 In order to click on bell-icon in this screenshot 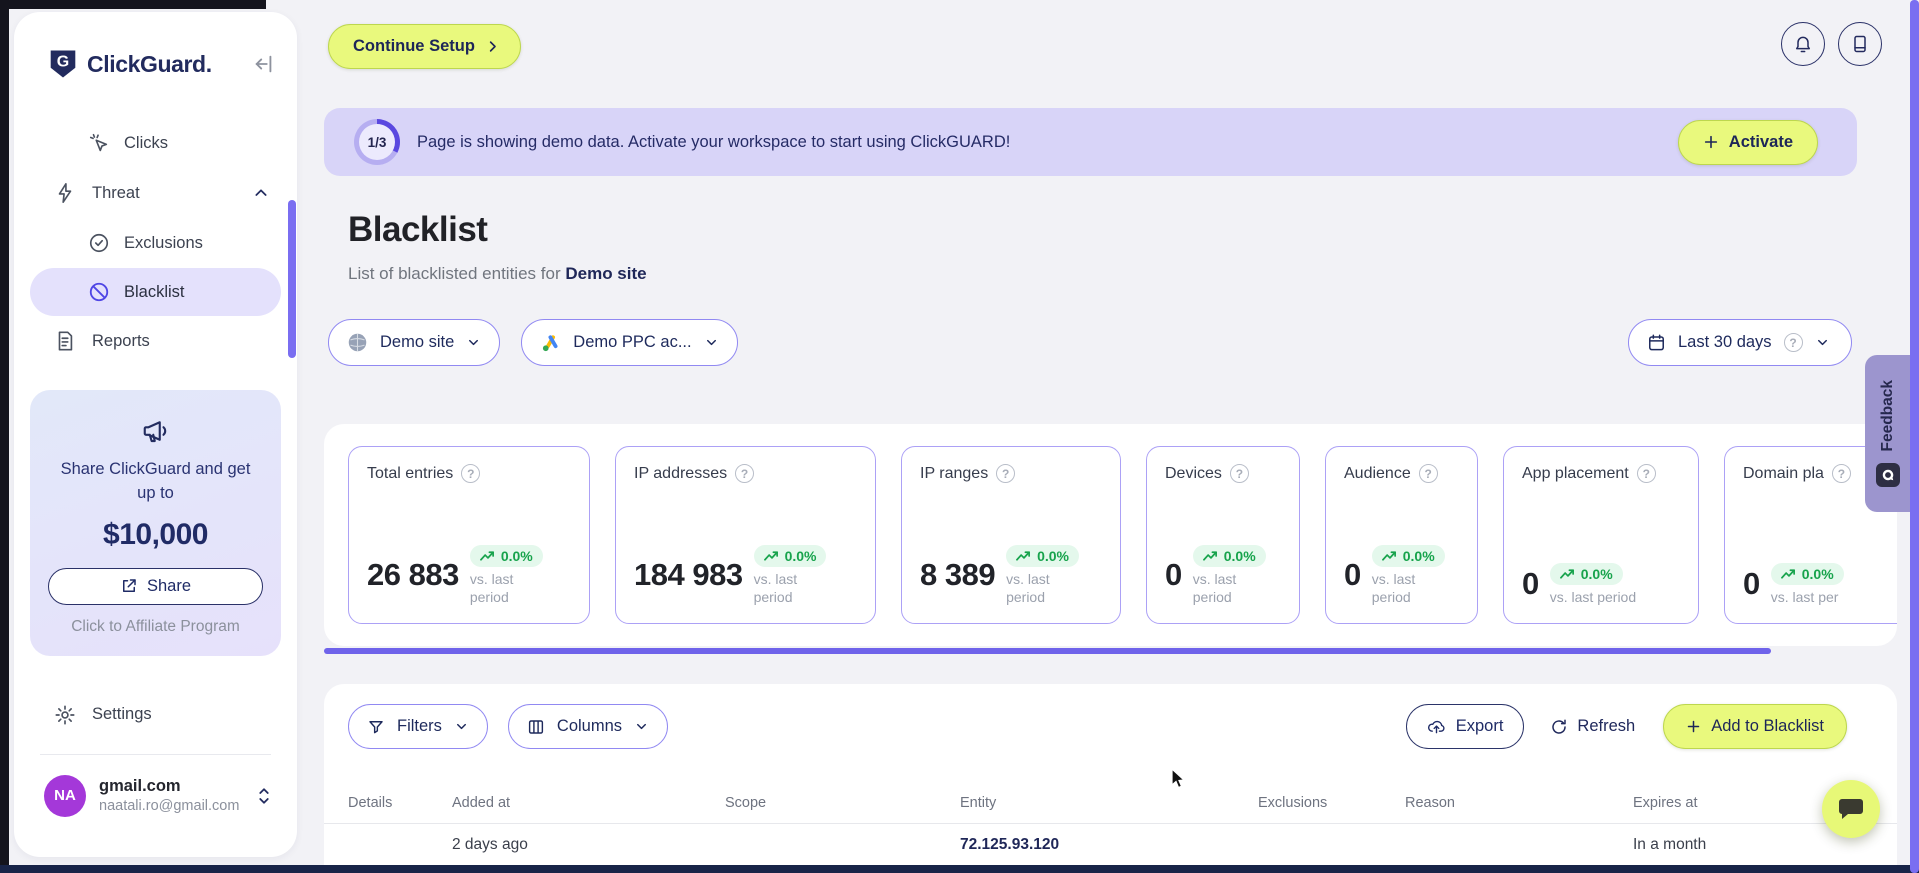, I will do `click(1803, 44)`.